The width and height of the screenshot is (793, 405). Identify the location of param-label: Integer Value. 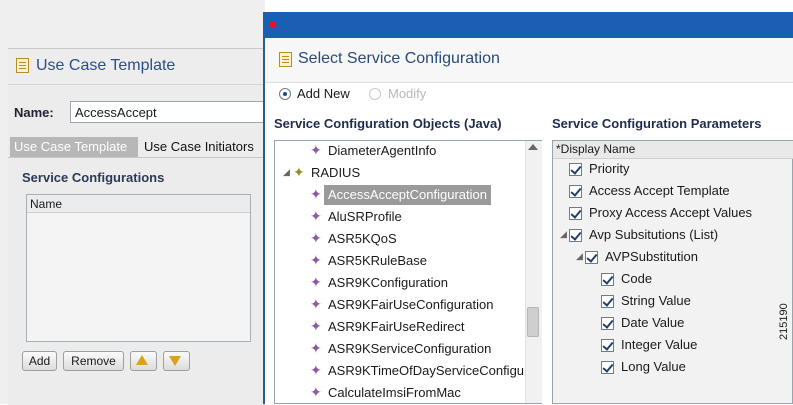
(659, 344).